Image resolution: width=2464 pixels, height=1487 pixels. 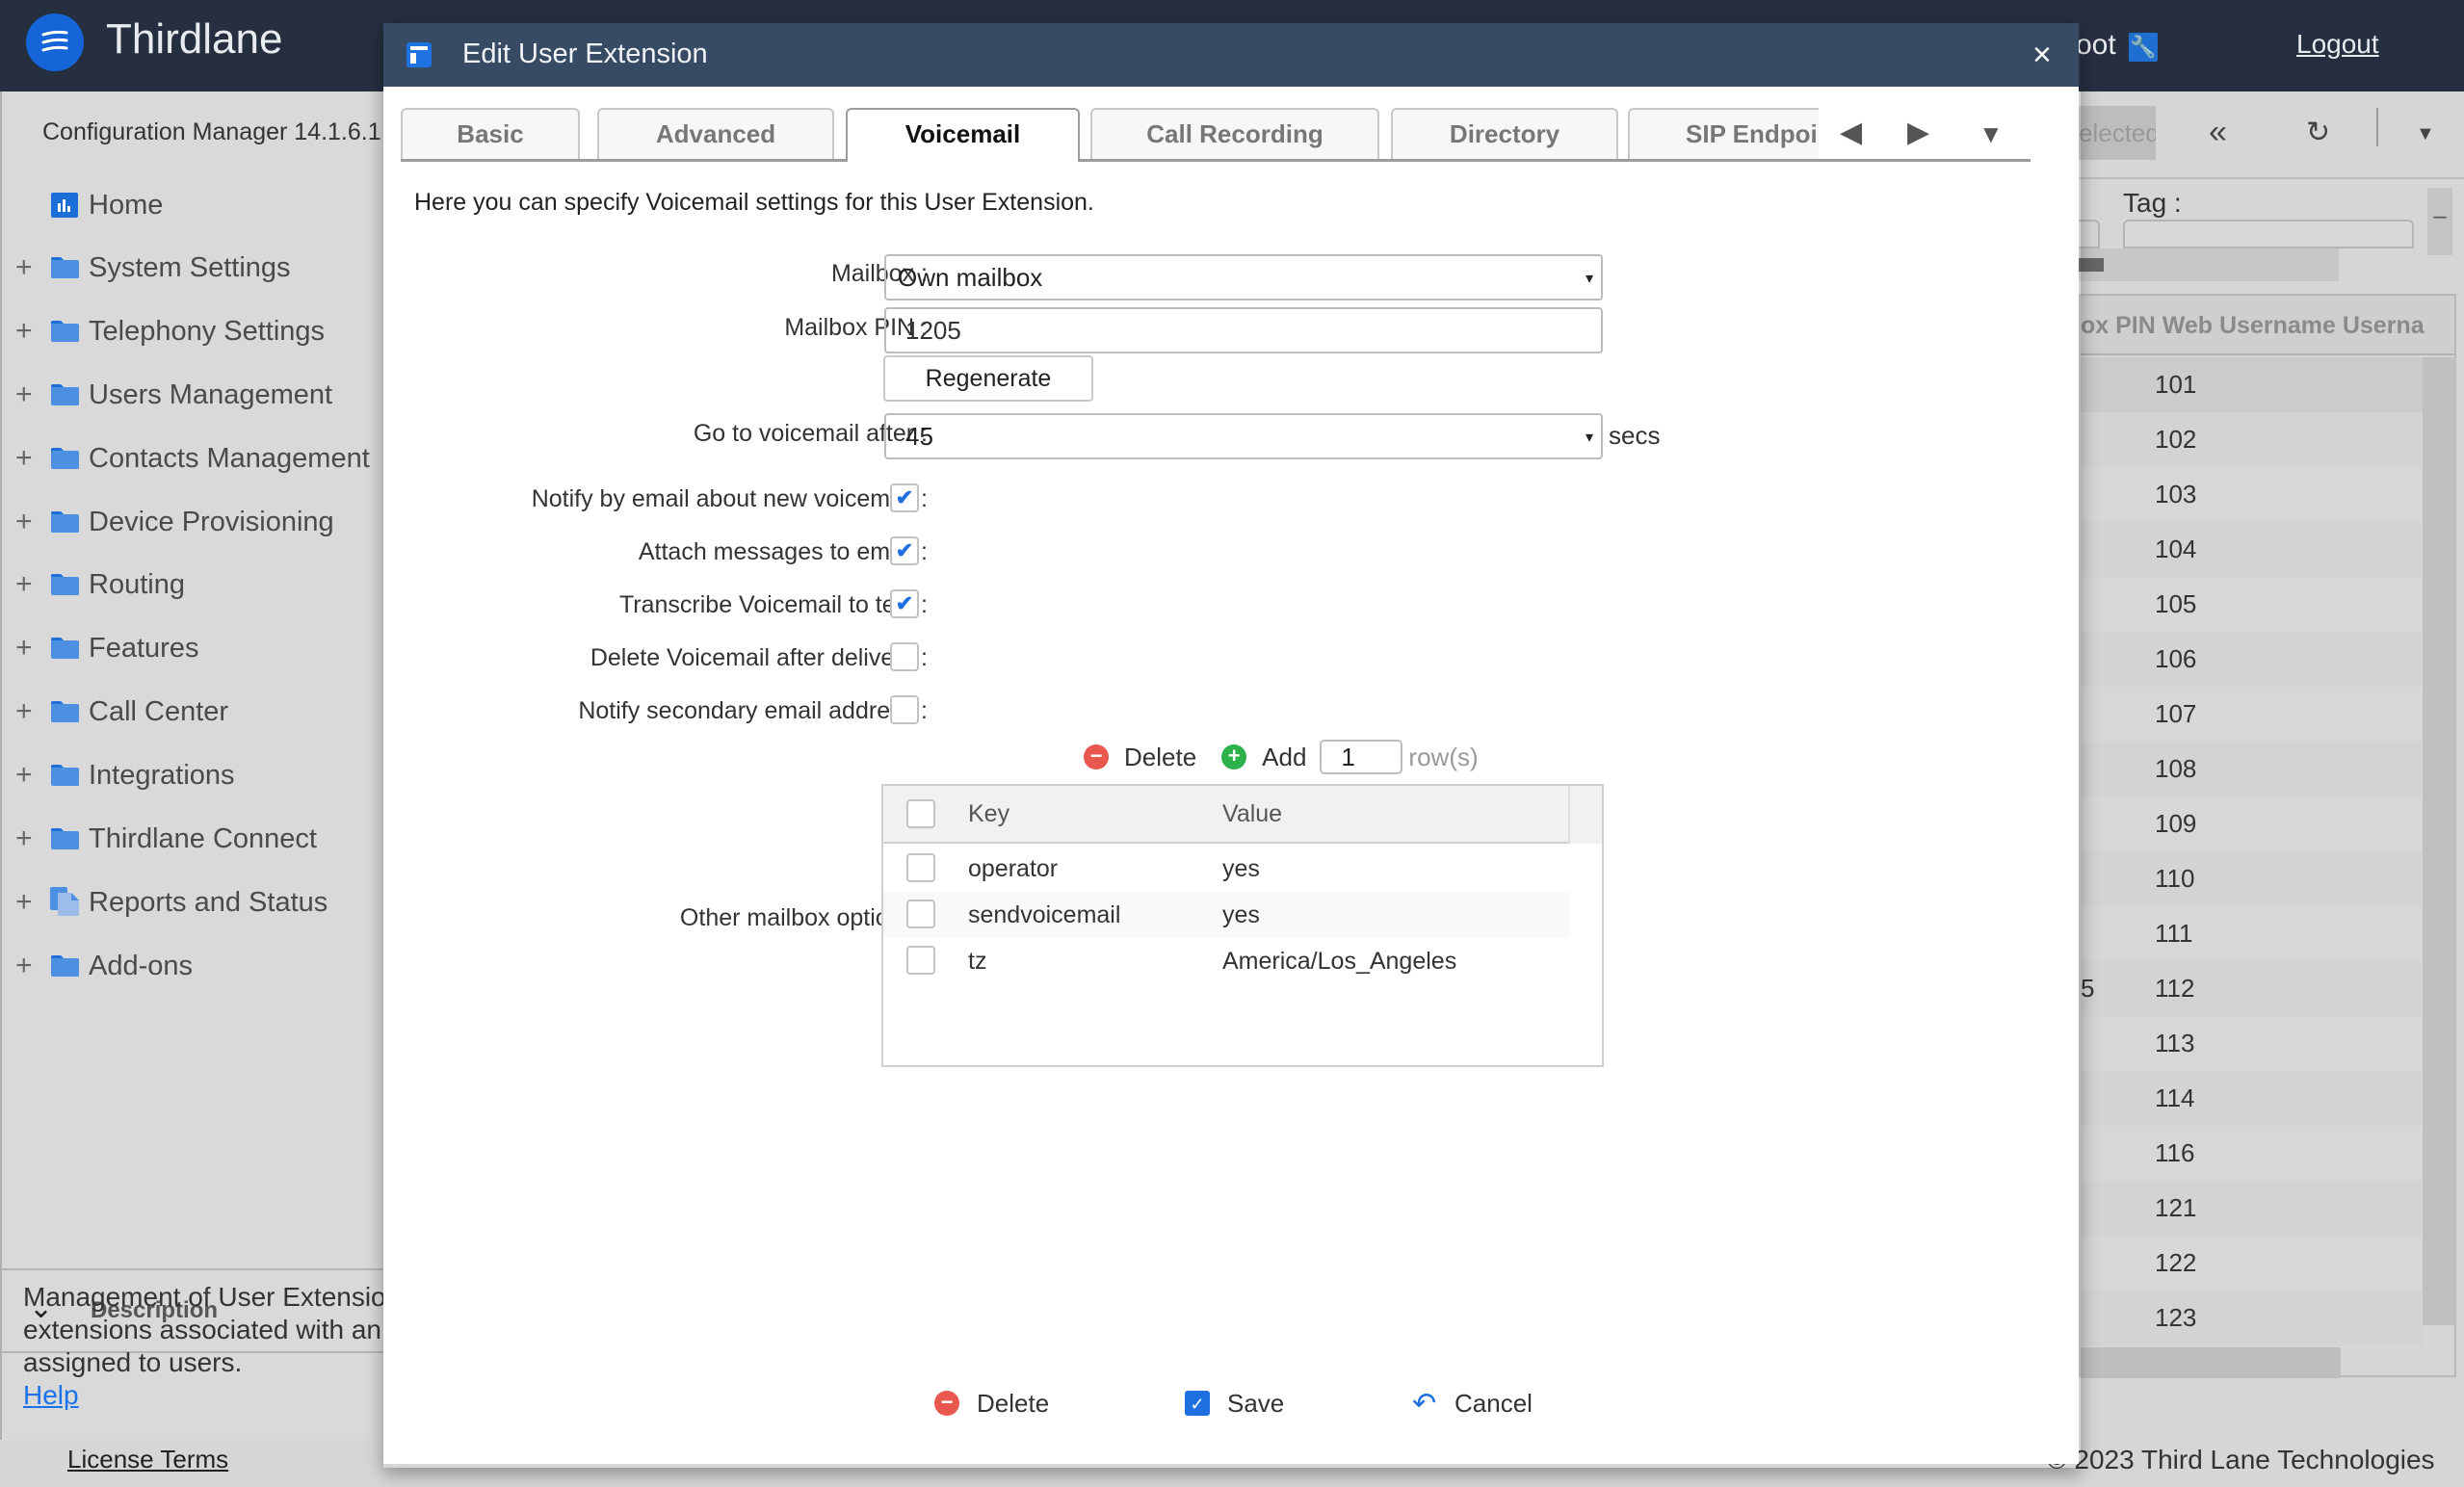 What do you see at coordinates (920, 813) in the screenshot?
I see `select-all-checkbox` at bounding box center [920, 813].